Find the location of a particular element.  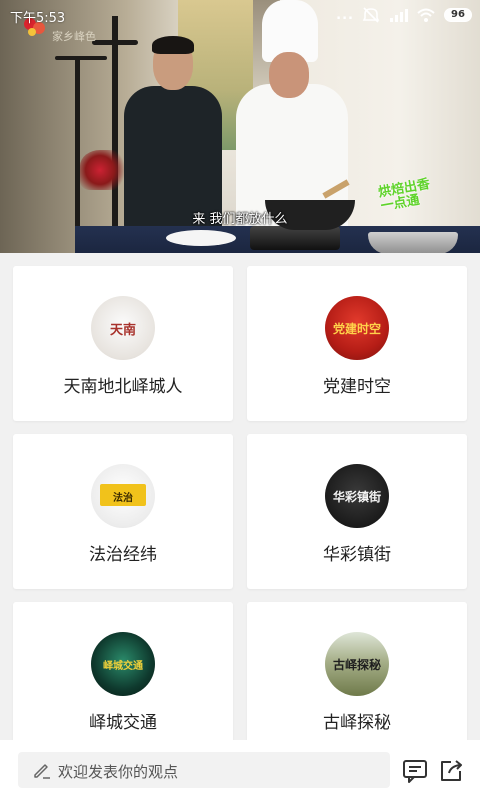

status-icons: ... 96 is located at coordinates (404, 15).